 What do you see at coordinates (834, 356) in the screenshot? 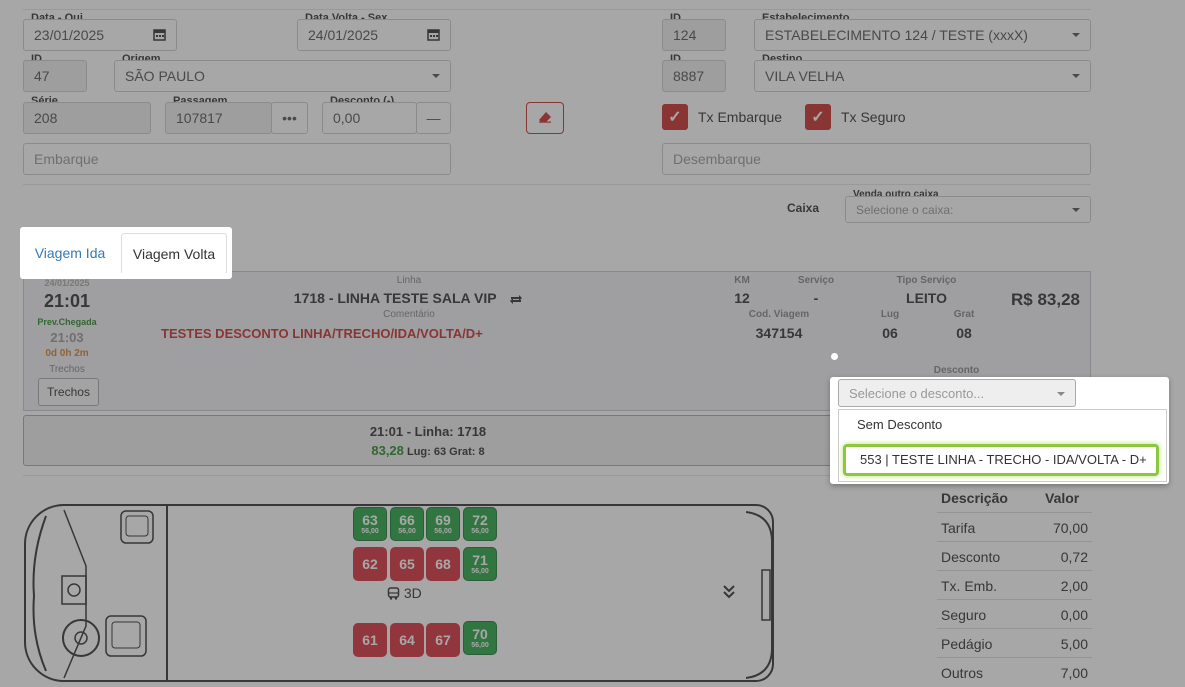
I see `highlight-dot` at bounding box center [834, 356].